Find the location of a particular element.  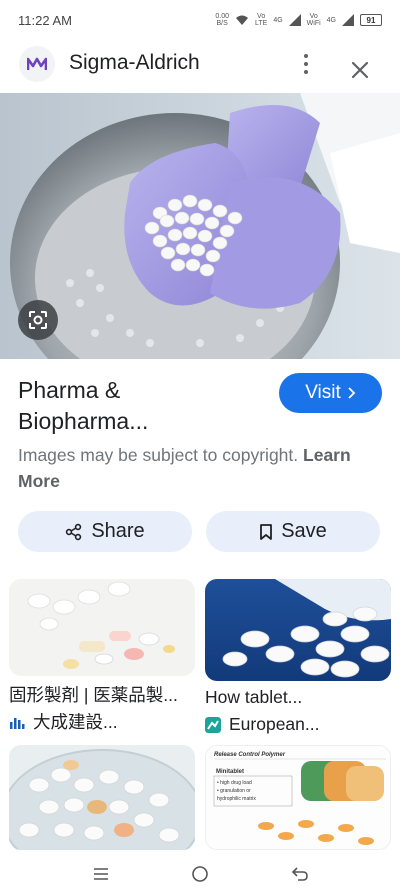

home-icon is located at coordinates (200, 874).